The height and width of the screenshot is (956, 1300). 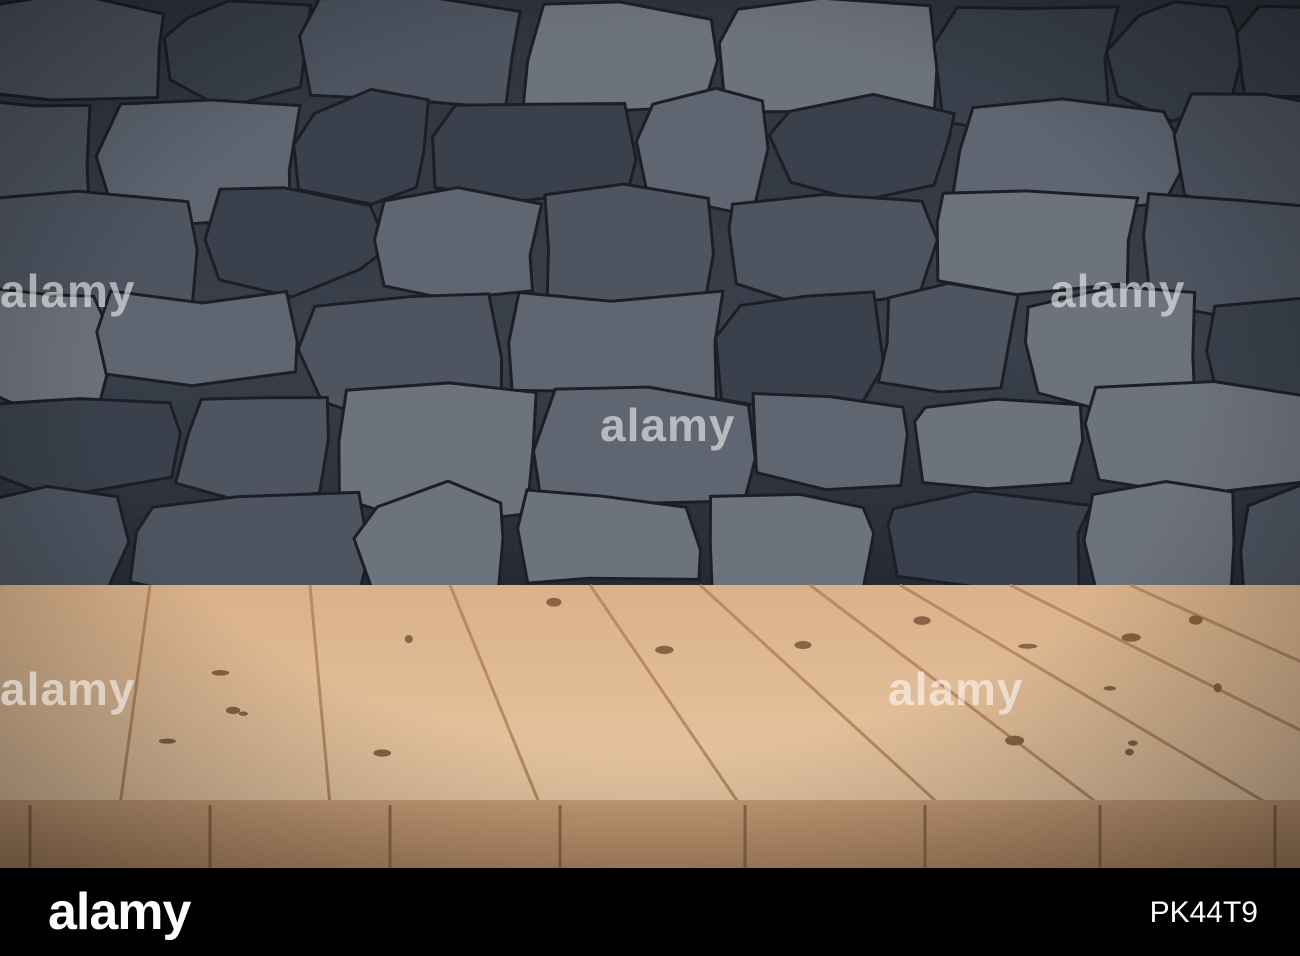 What do you see at coordinates (119, 912) in the screenshot?
I see `alamy-logo: alamy` at bounding box center [119, 912].